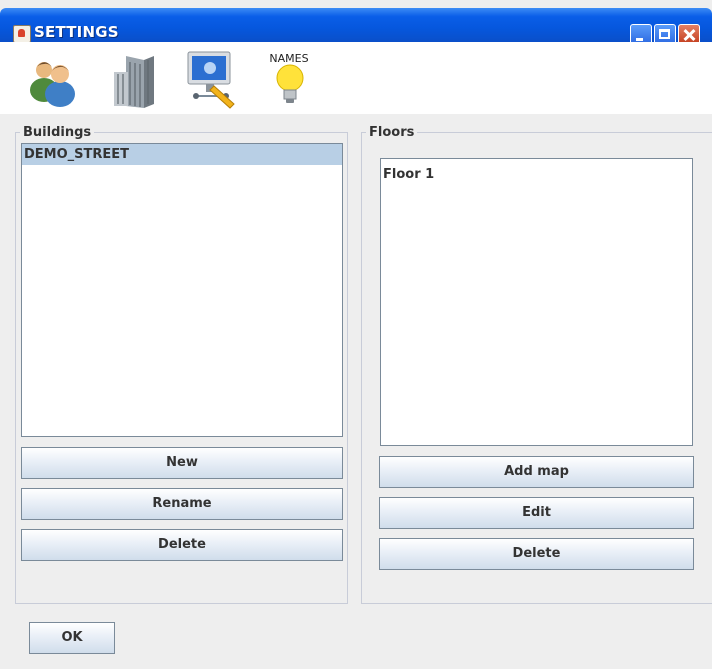 The image size is (712, 669). Describe the element at coordinates (72, 638) in the screenshot. I see `ok-button: OK` at that location.